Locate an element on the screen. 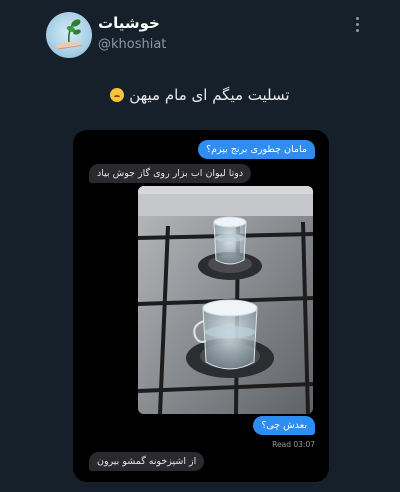 The image size is (400, 492). tweet-text: تسلیت میگم ای مام میهن is located at coordinates (200, 95).